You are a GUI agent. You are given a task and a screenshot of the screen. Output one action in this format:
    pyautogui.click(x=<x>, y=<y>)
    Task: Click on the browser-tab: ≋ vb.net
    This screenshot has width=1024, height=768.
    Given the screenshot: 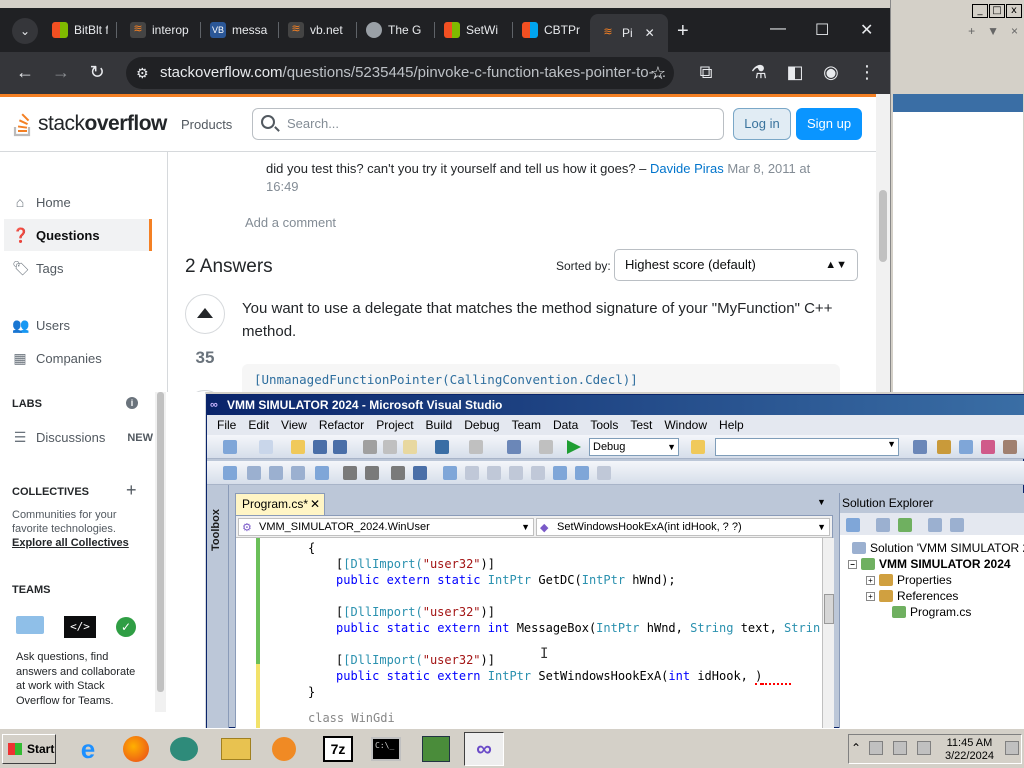 What is the action you would take?
    pyautogui.click(x=318, y=30)
    